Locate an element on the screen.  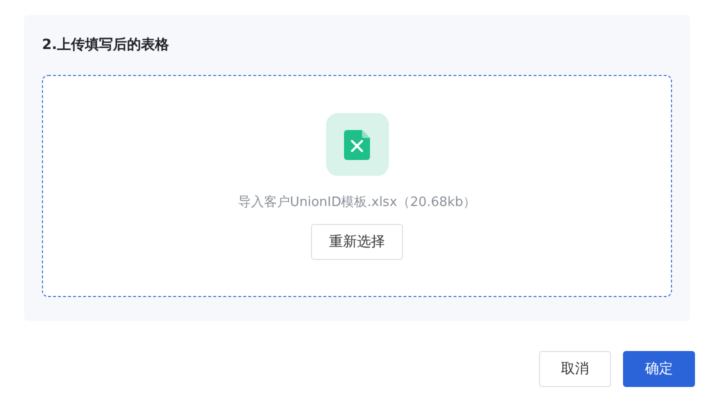
confirm-button: 确定 is located at coordinates (659, 369).